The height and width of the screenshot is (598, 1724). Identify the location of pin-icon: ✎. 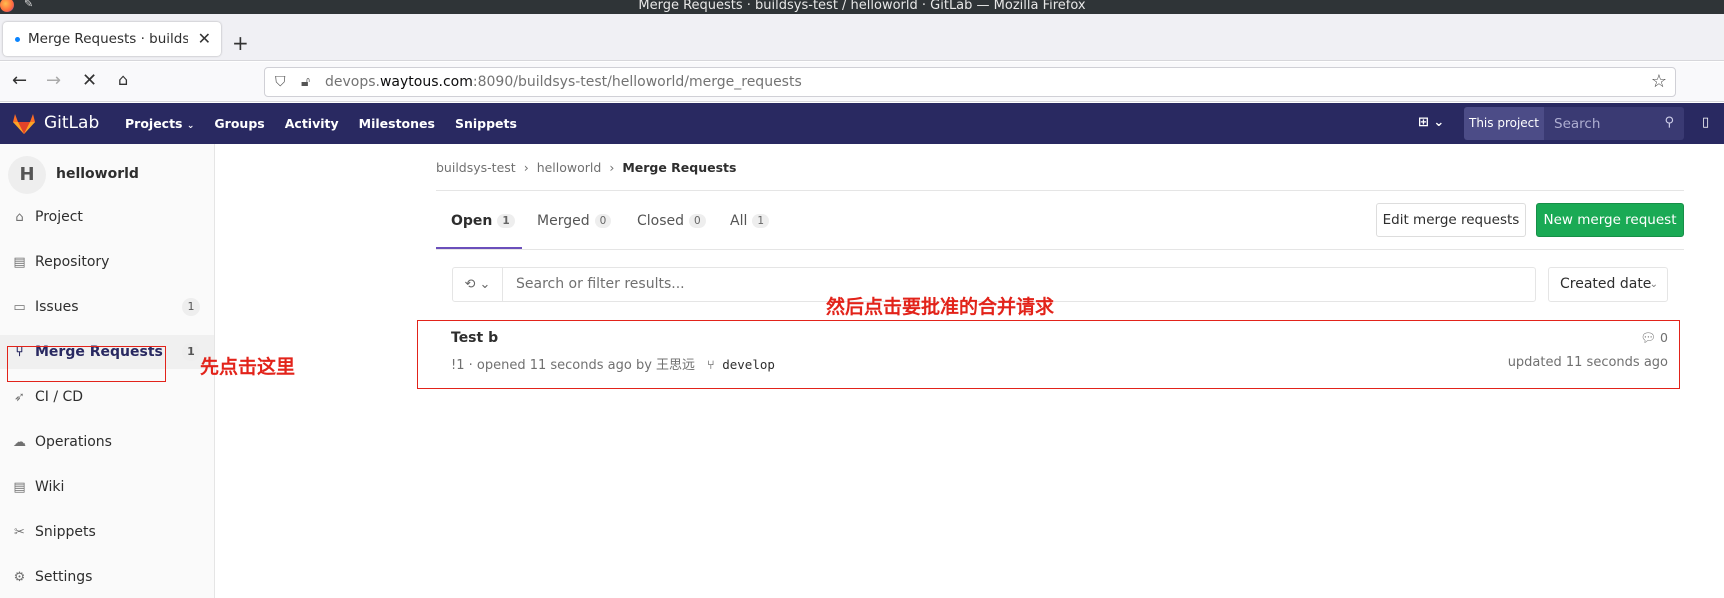
(29, 5).